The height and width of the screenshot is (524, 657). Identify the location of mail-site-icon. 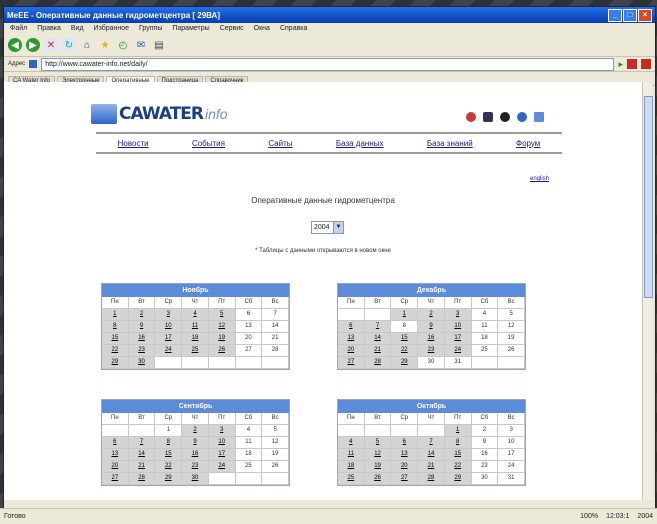
(539, 117).